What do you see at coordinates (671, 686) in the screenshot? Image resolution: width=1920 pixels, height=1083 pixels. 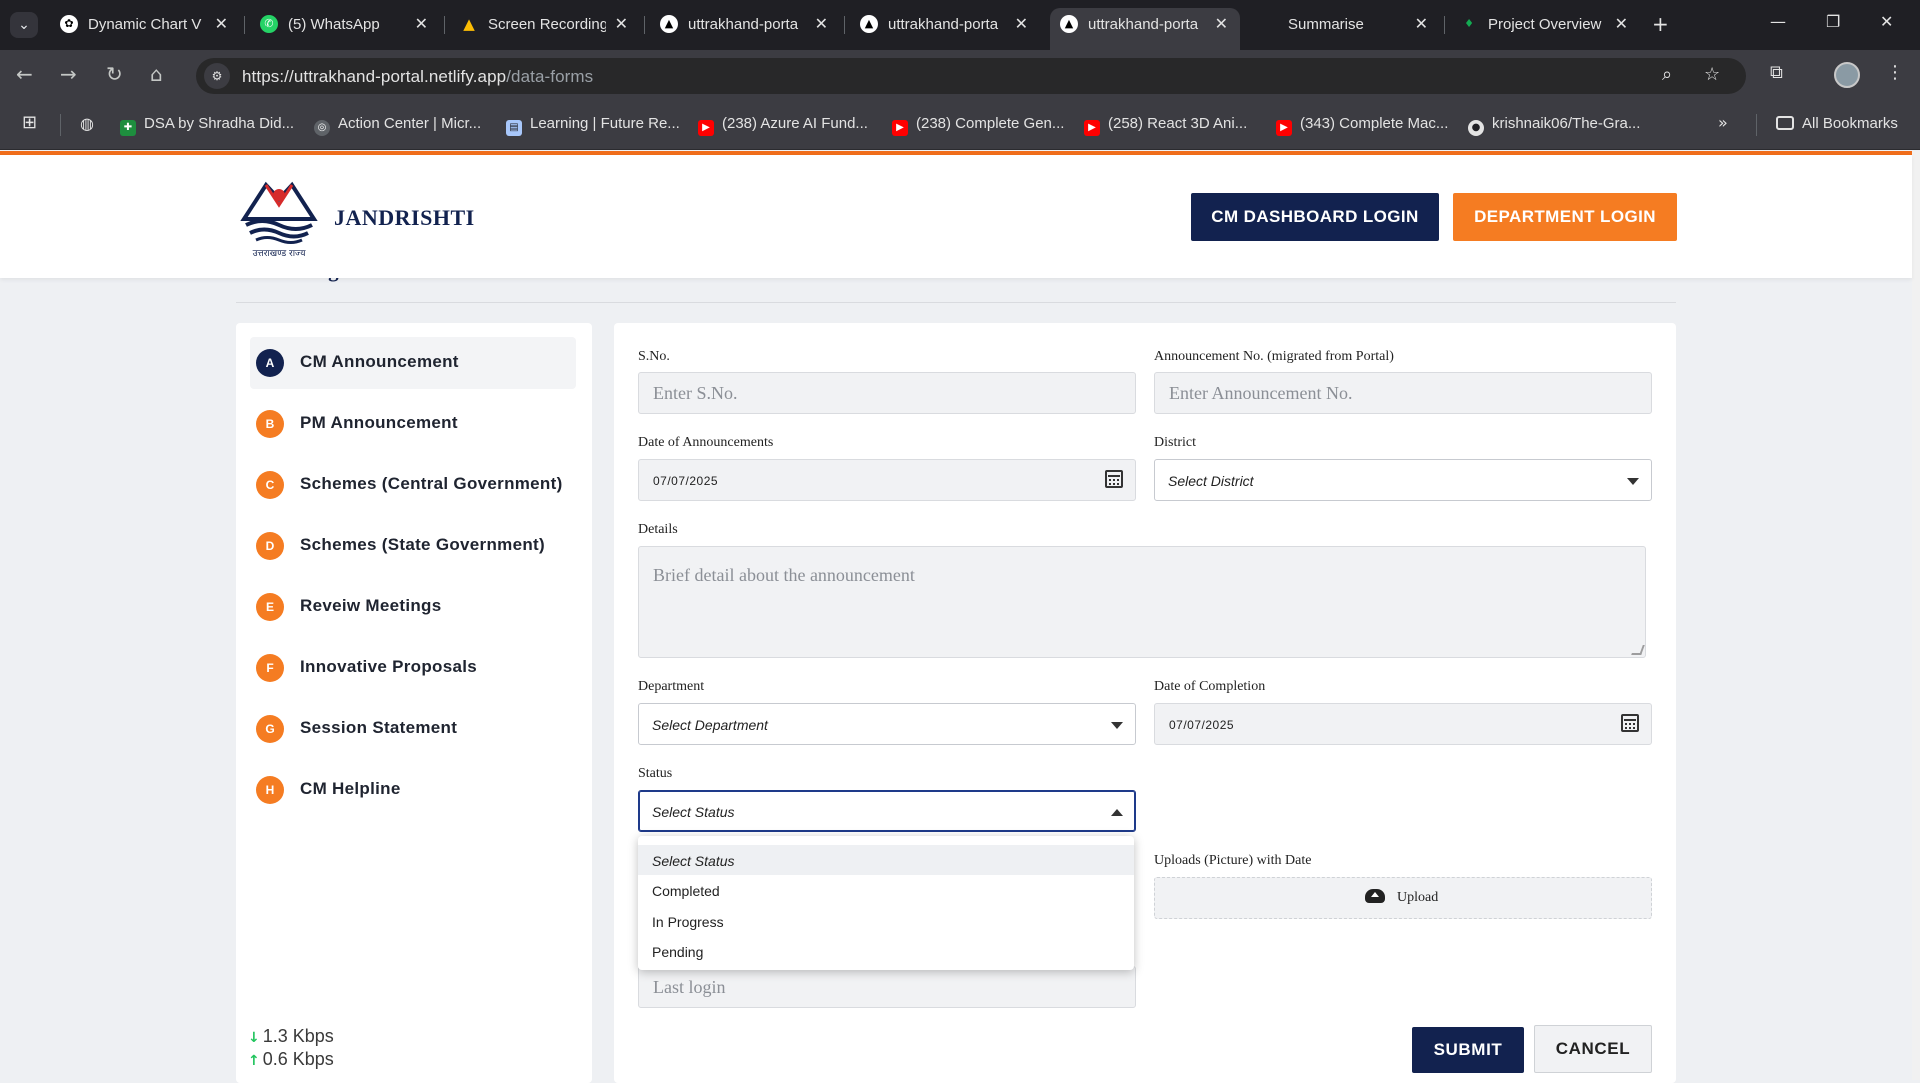 I see `department-label: Department` at bounding box center [671, 686].